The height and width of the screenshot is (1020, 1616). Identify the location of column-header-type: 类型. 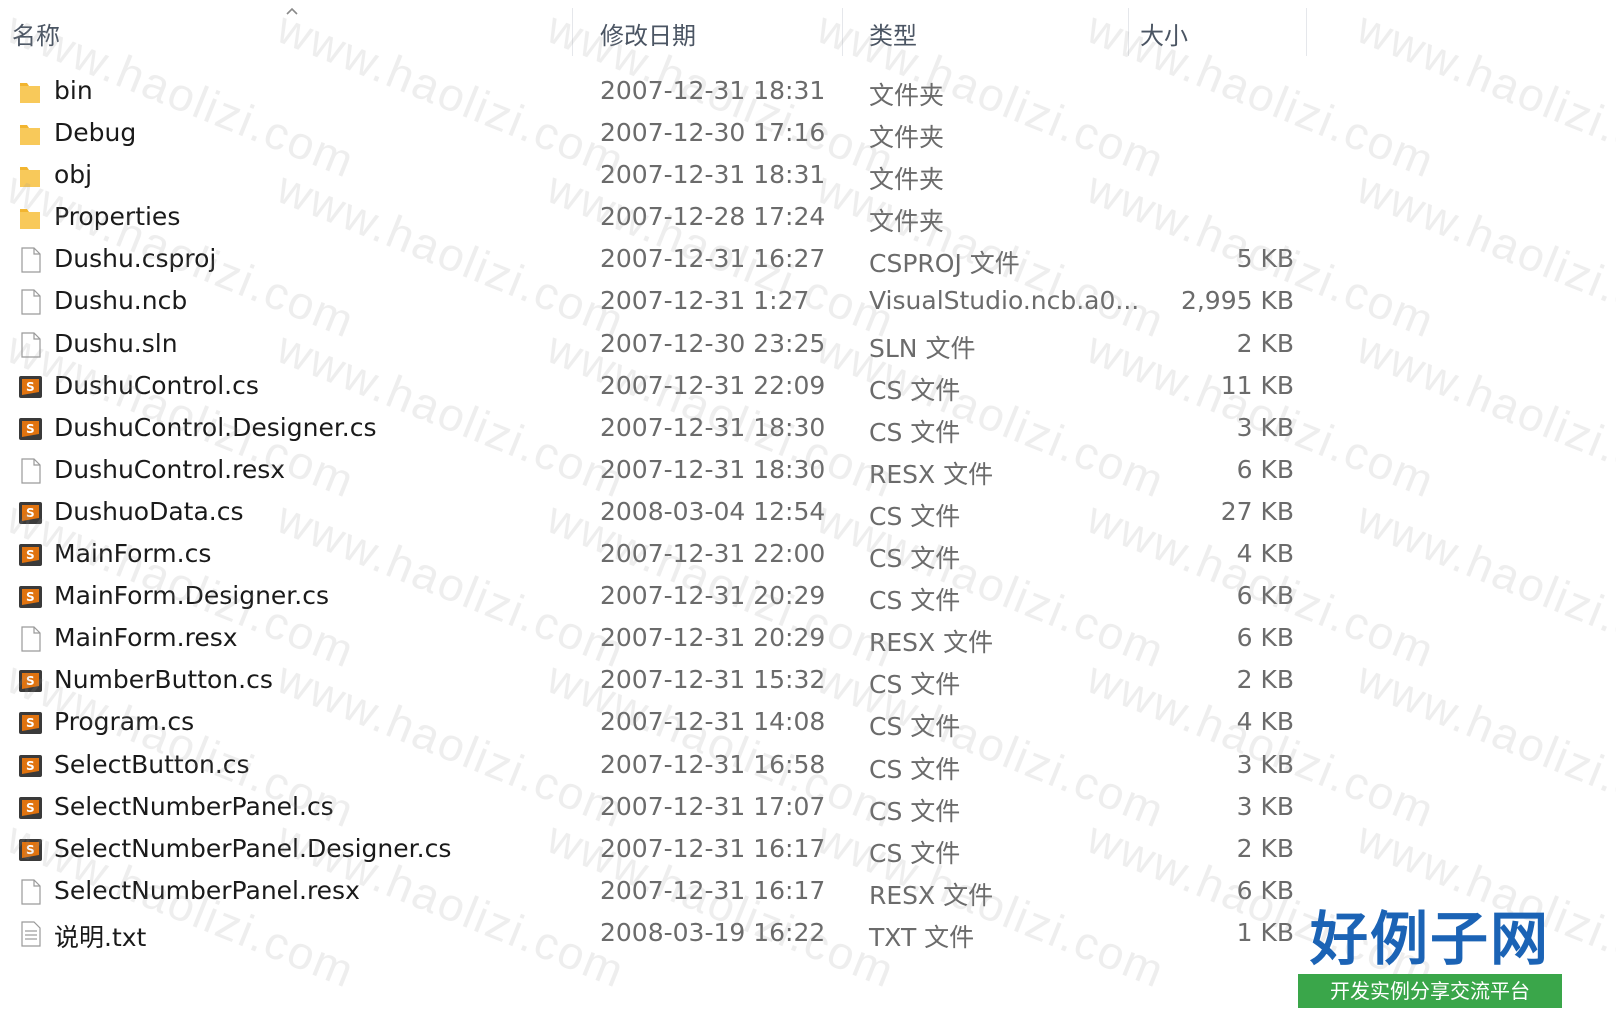
(893, 33).